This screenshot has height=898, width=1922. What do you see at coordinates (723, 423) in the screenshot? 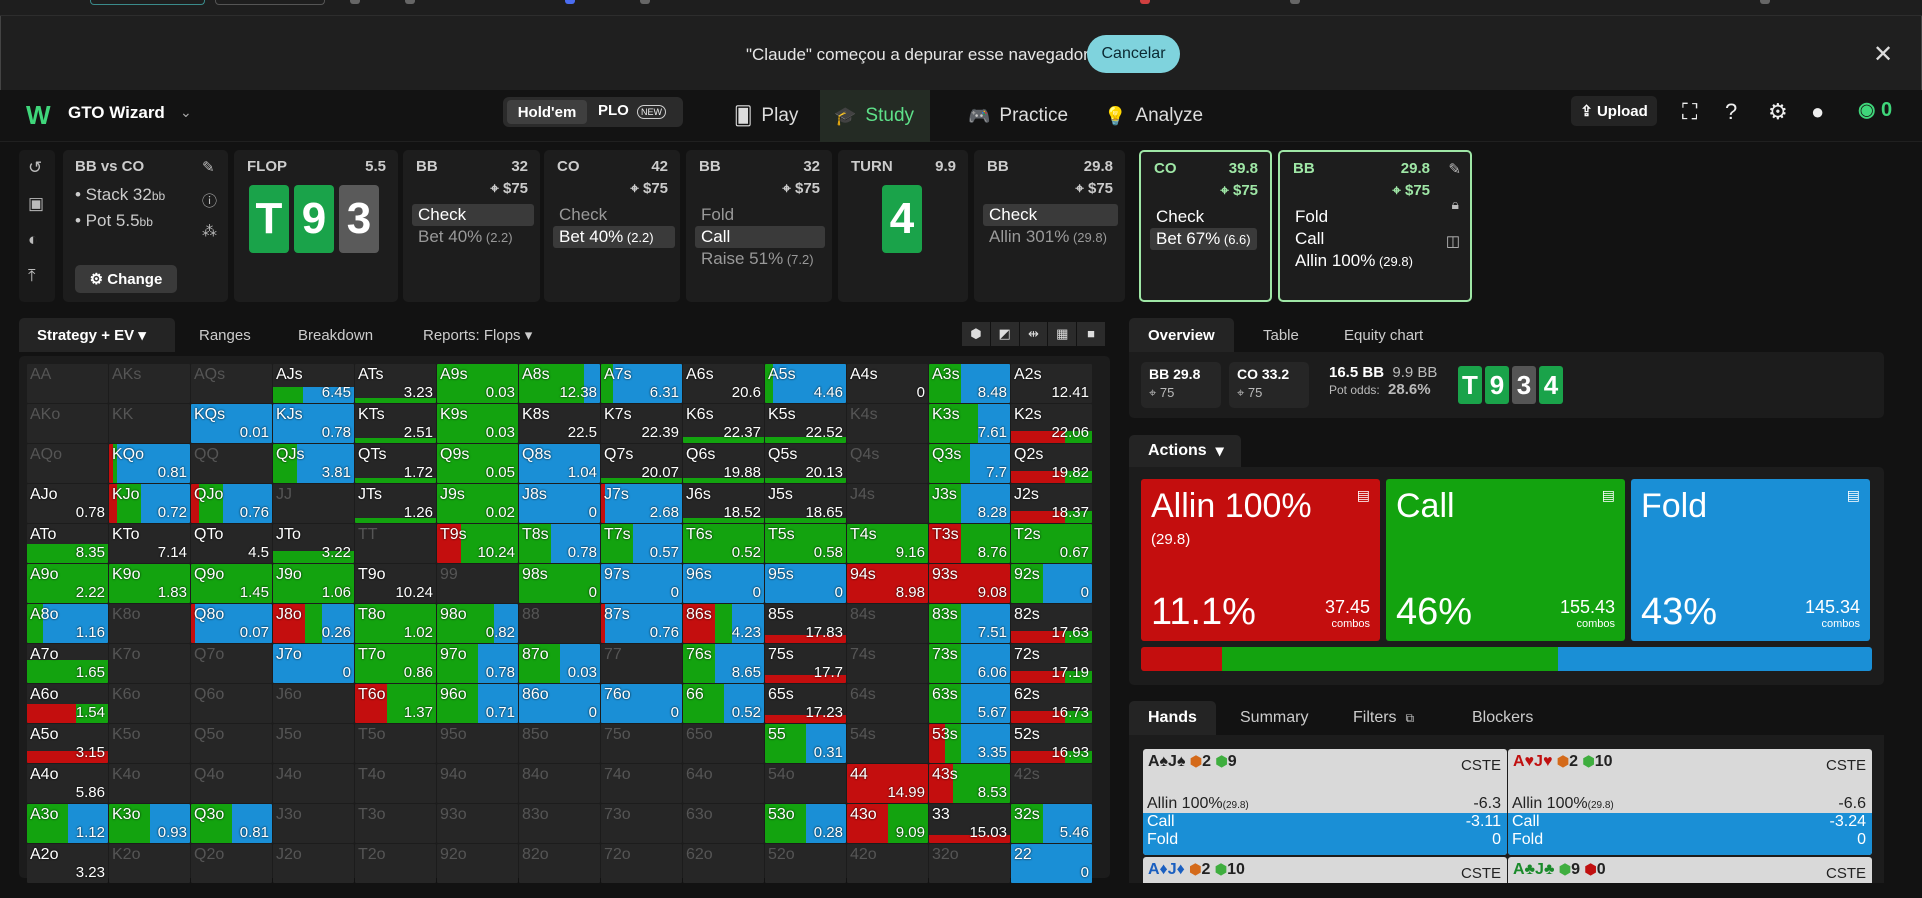
I see `hand-cell: K6s 22.37` at bounding box center [723, 423].